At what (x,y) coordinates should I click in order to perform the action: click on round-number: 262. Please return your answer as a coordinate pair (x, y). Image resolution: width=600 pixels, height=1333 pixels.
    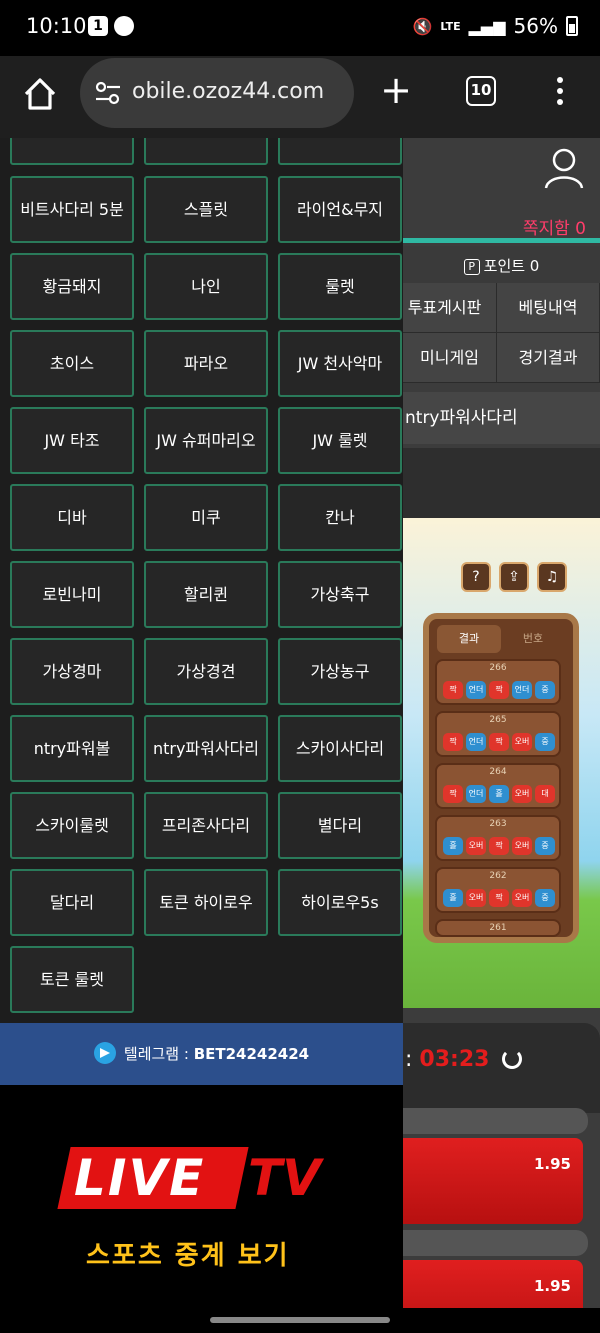
    Looking at the image, I should click on (498, 876).